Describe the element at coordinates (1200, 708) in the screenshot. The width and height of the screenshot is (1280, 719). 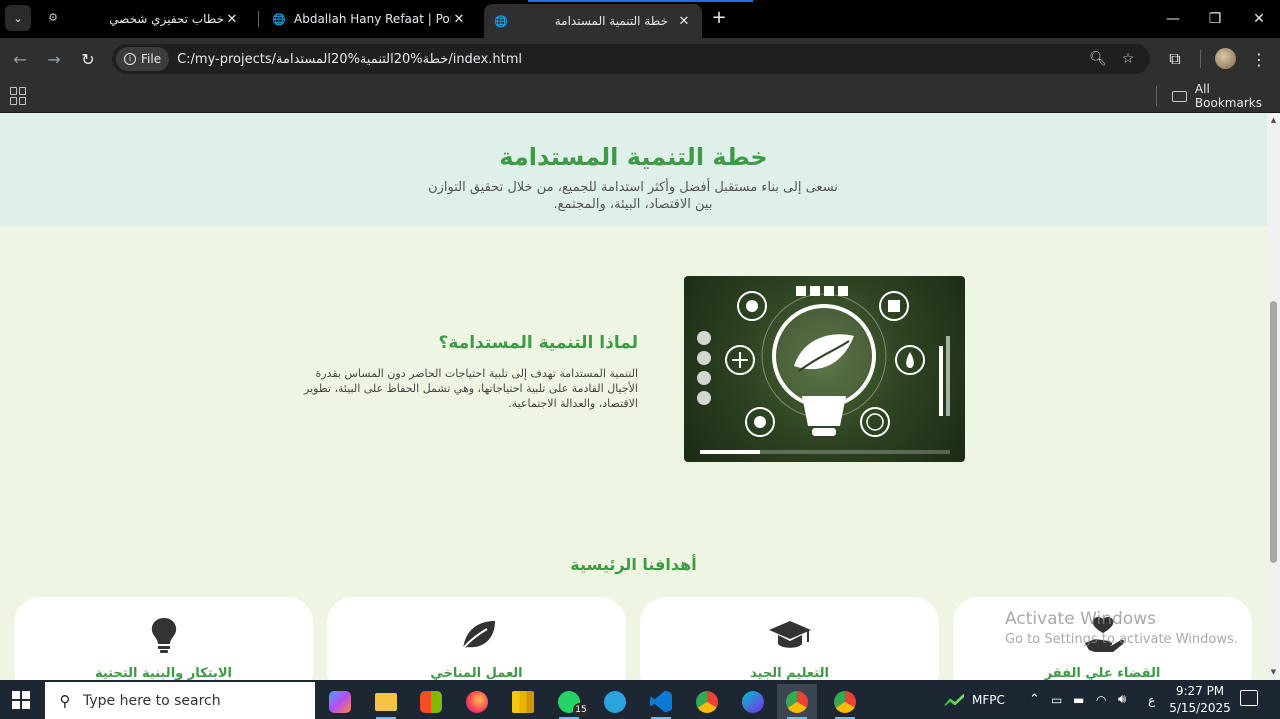
I see `clock-date: 5/15/2025` at that location.